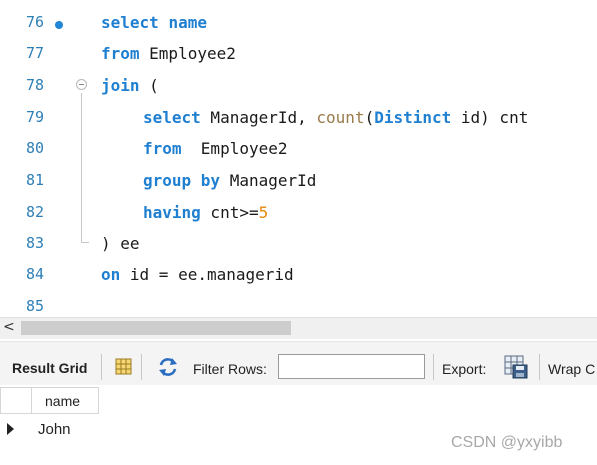  What do you see at coordinates (230, 369) in the screenshot?
I see `filter-rows-label: Filter Rows:` at bounding box center [230, 369].